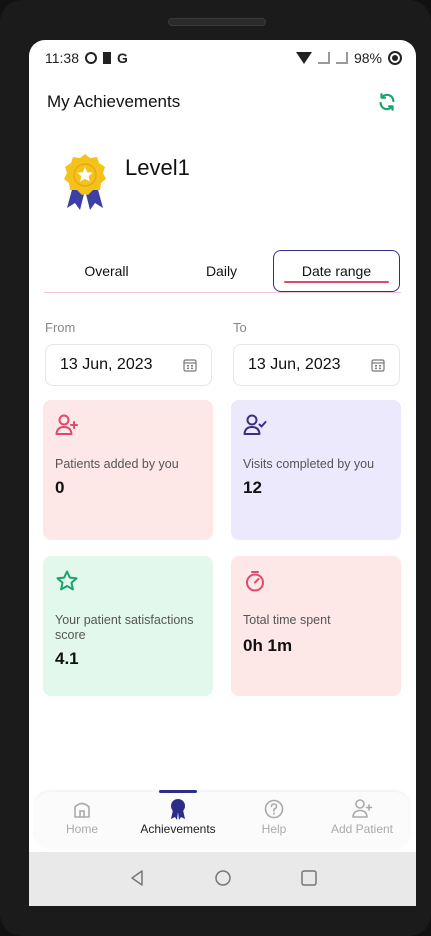 The width and height of the screenshot is (431, 936). What do you see at coordinates (395, 58) in the screenshot?
I see `battery-icon` at bounding box center [395, 58].